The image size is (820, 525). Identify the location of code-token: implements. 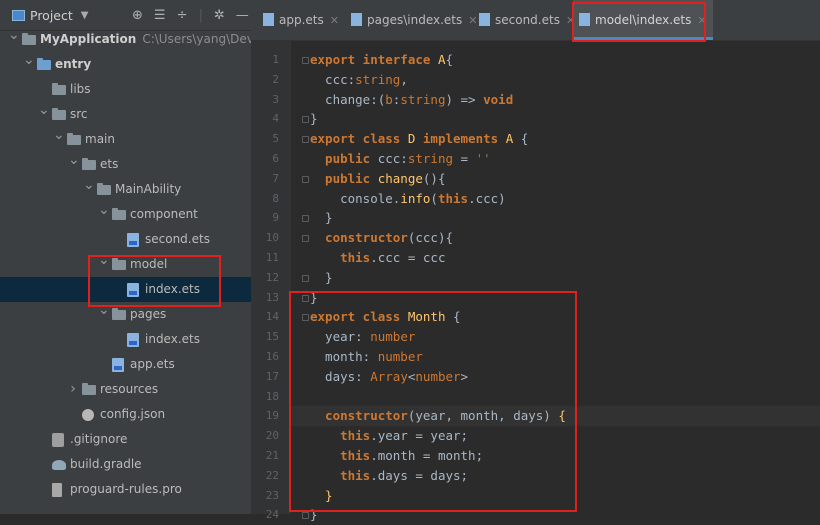
(464, 139).